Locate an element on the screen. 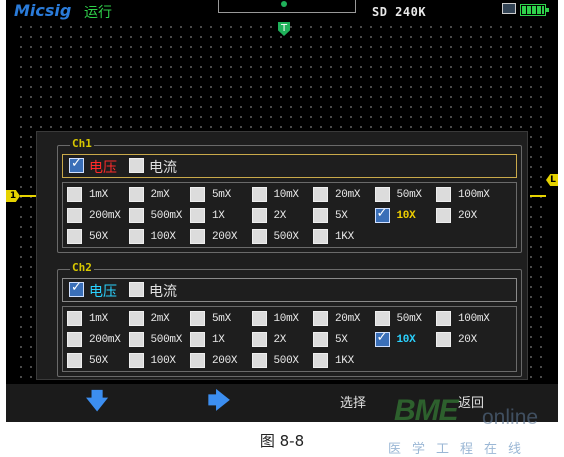 The image size is (564, 457). probe-label: 10X is located at coordinates (406, 340).